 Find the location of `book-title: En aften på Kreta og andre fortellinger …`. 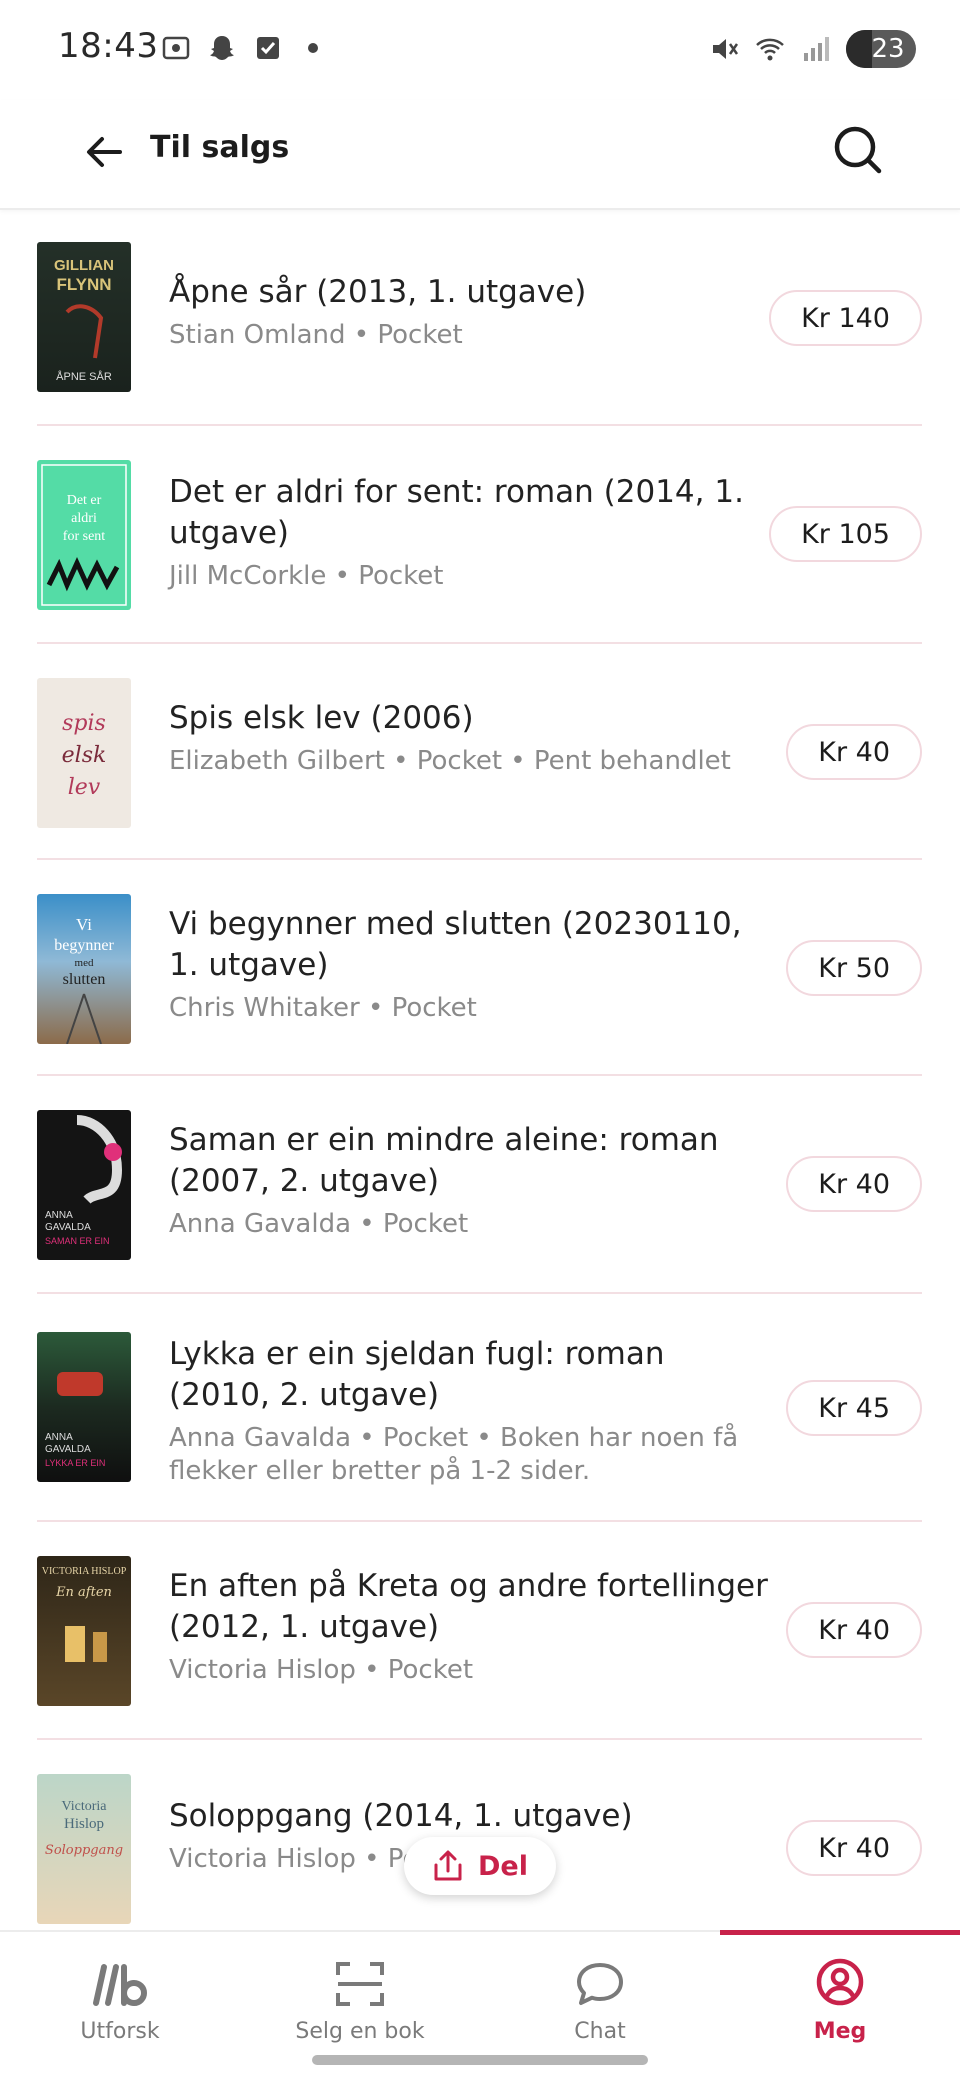

book-title: En aften på Kreta og andre fortellinger … is located at coordinates (468, 1606).